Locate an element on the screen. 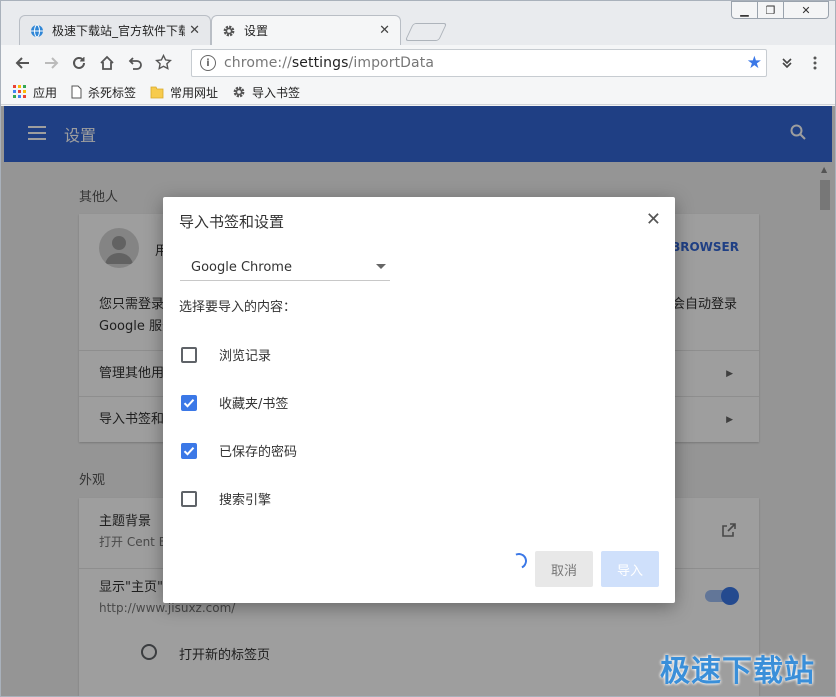 This screenshot has height=697, width=836. restore-icon: ❐ is located at coordinates (770, 10).